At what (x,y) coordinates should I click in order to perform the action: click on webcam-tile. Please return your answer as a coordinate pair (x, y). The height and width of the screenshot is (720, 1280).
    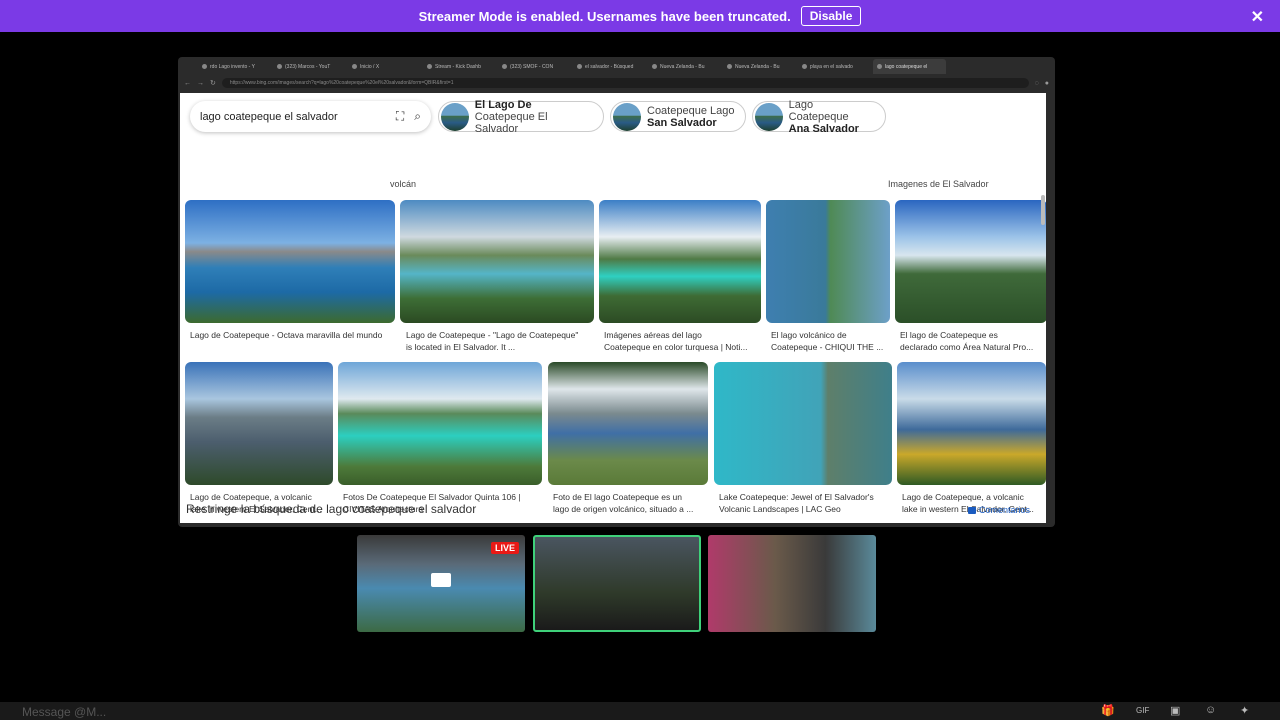
    Looking at the image, I should click on (792, 583).